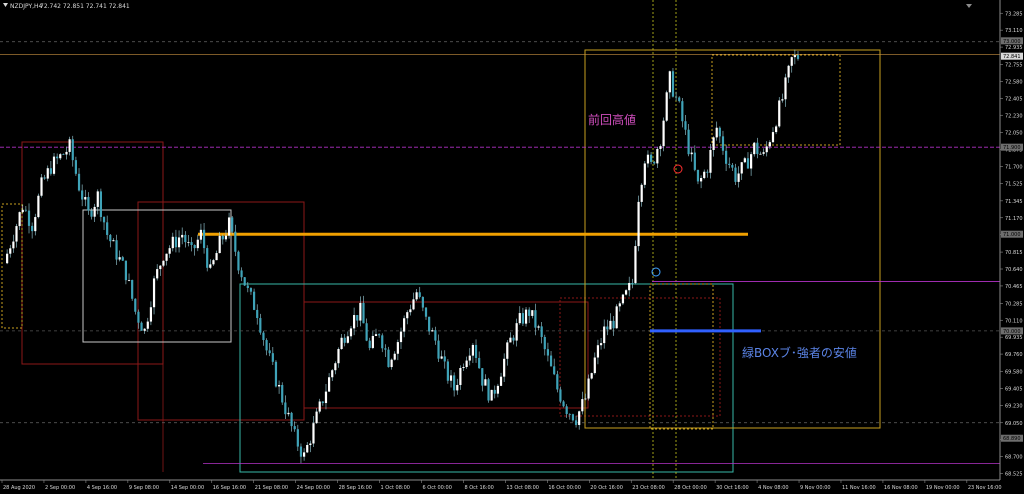  I want to click on price-tick-label: 69.935, so click(1014, 338).